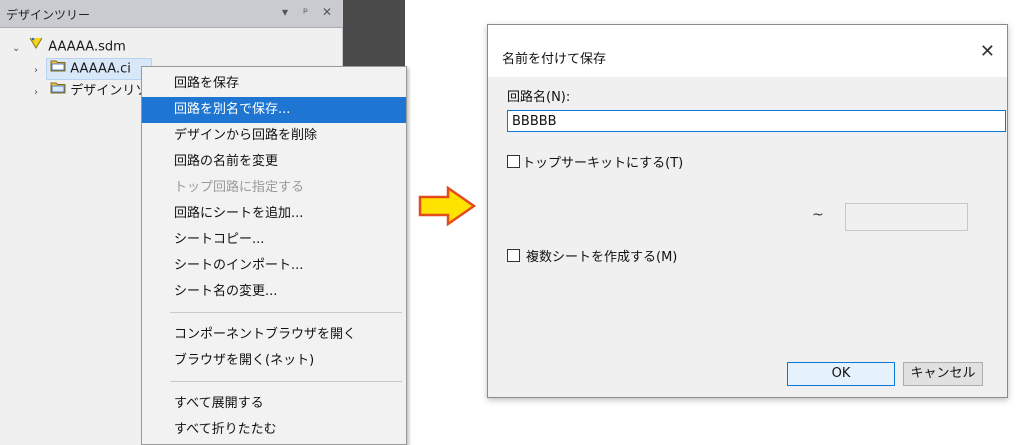 The width and height of the screenshot is (1024, 445). Describe the element at coordinates (603, 163) in the screenshot. I see `top-circuit-label: トップサーキットにする(T)` at that location.